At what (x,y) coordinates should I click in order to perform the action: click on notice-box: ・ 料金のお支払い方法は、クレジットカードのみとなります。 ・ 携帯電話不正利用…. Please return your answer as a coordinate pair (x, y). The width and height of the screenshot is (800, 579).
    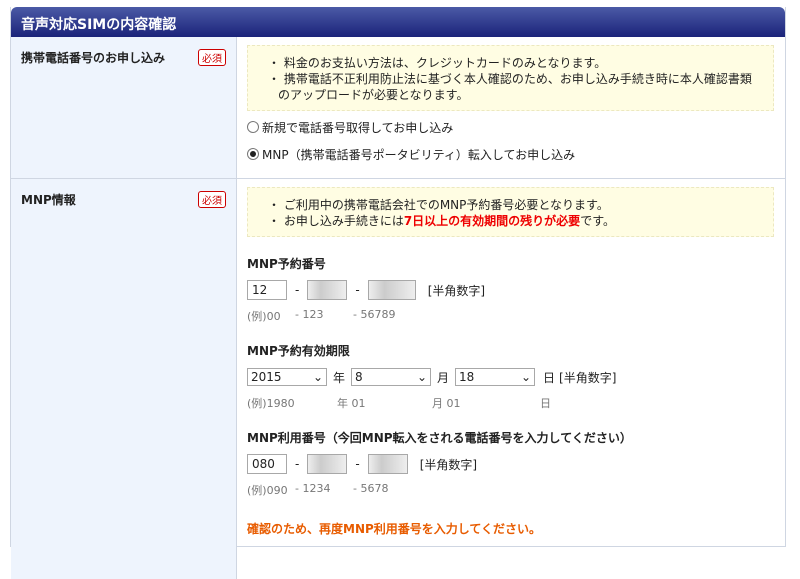
    Looking at the image, I should click on (510, 78).